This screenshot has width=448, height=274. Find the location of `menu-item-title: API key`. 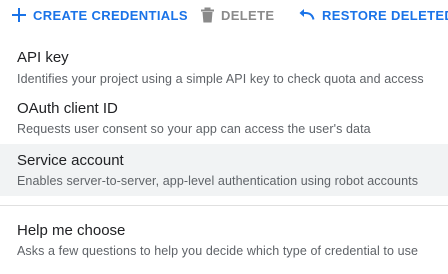

menu-item-title: API key is located at coordinates (43, 57).